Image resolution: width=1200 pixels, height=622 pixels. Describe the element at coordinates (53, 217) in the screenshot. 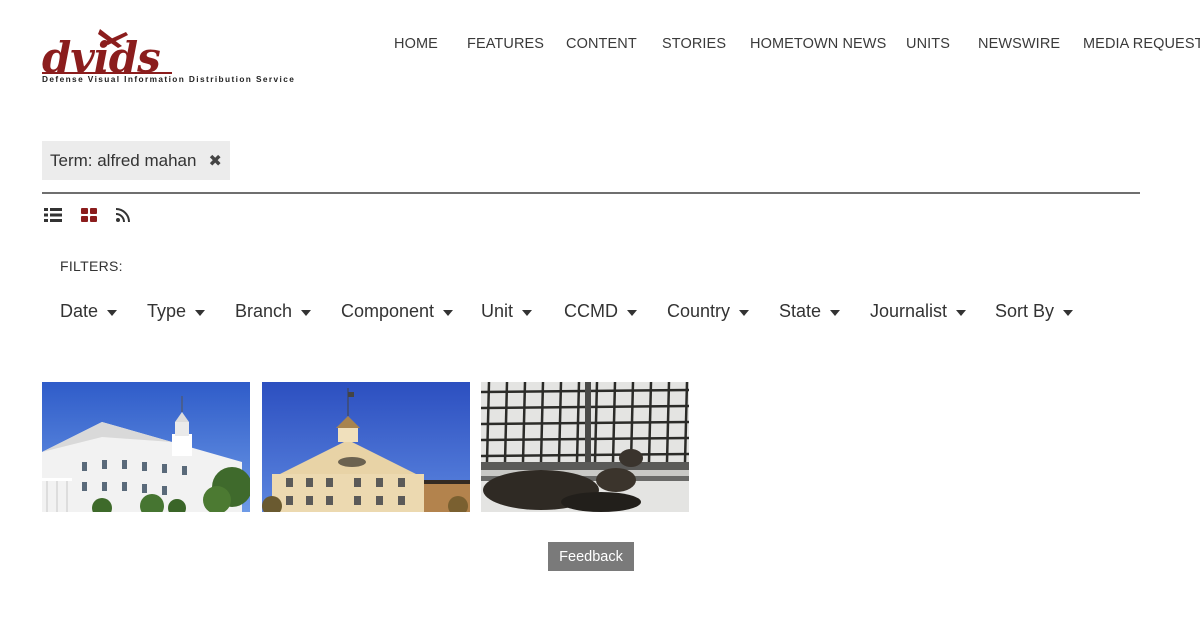

I see `list-view-icon` at that location.